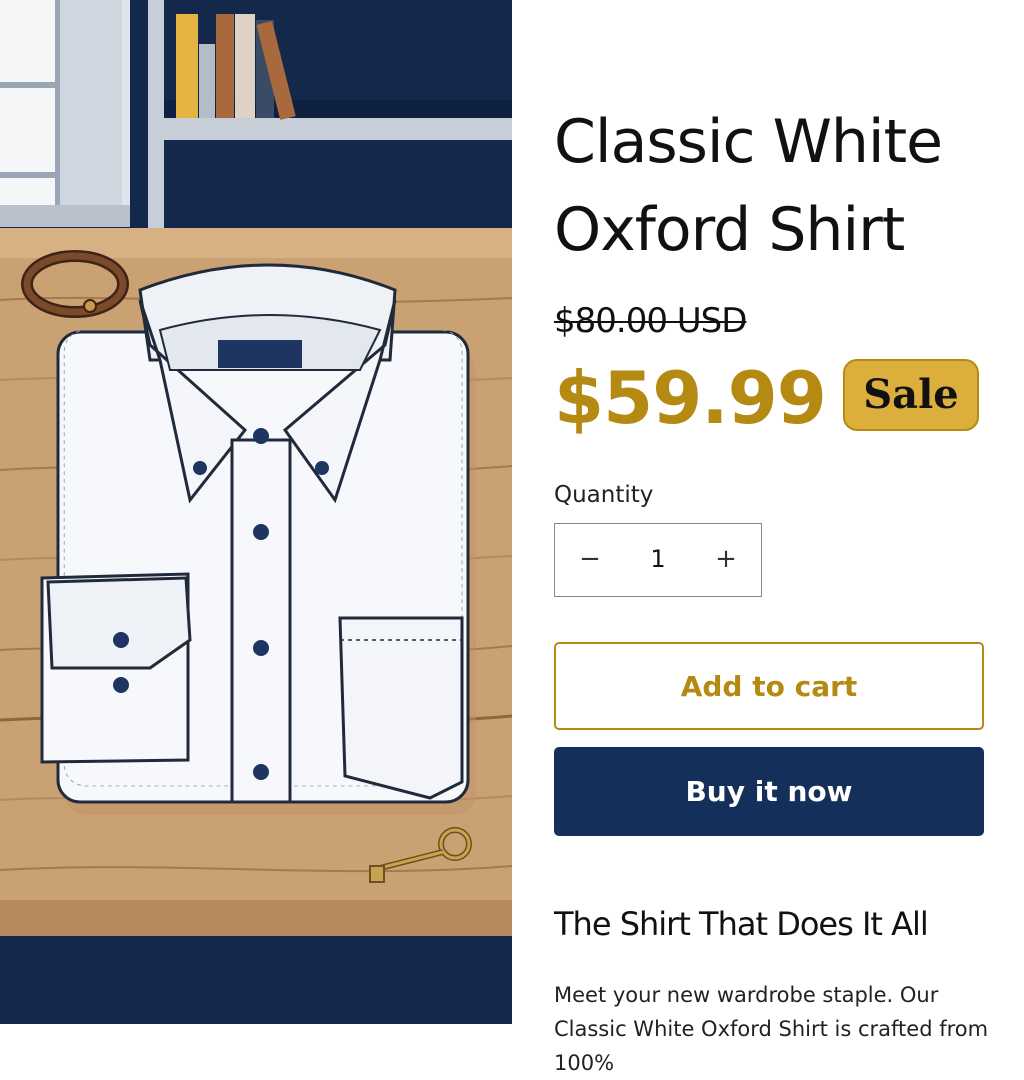 The height and width of the screenshot is (1080, 1024). Describe the element at coordinates (748, 186) in the screenshot. I see `product-title: Classic White Oxford Shirt` at that location.